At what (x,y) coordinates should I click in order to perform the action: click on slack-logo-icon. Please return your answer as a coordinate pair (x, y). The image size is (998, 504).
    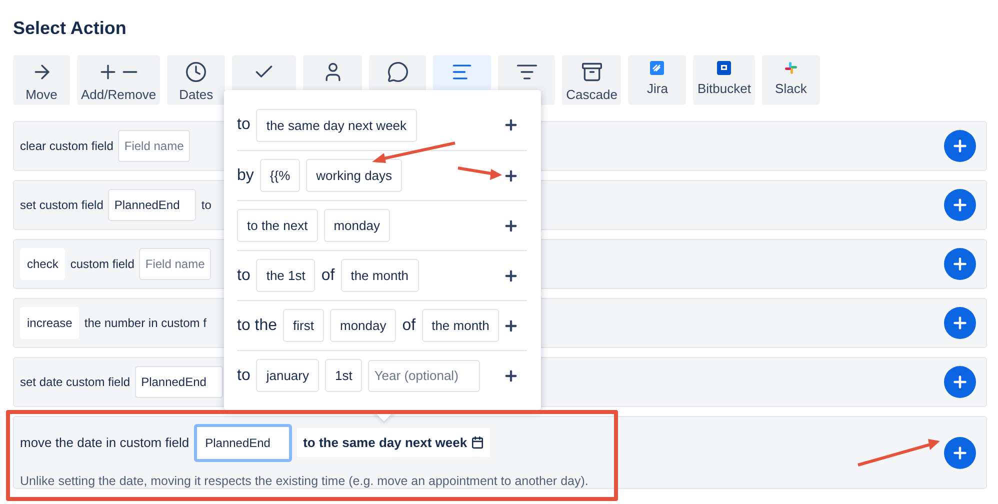
    Looking at the image, I should click on (791, 68).